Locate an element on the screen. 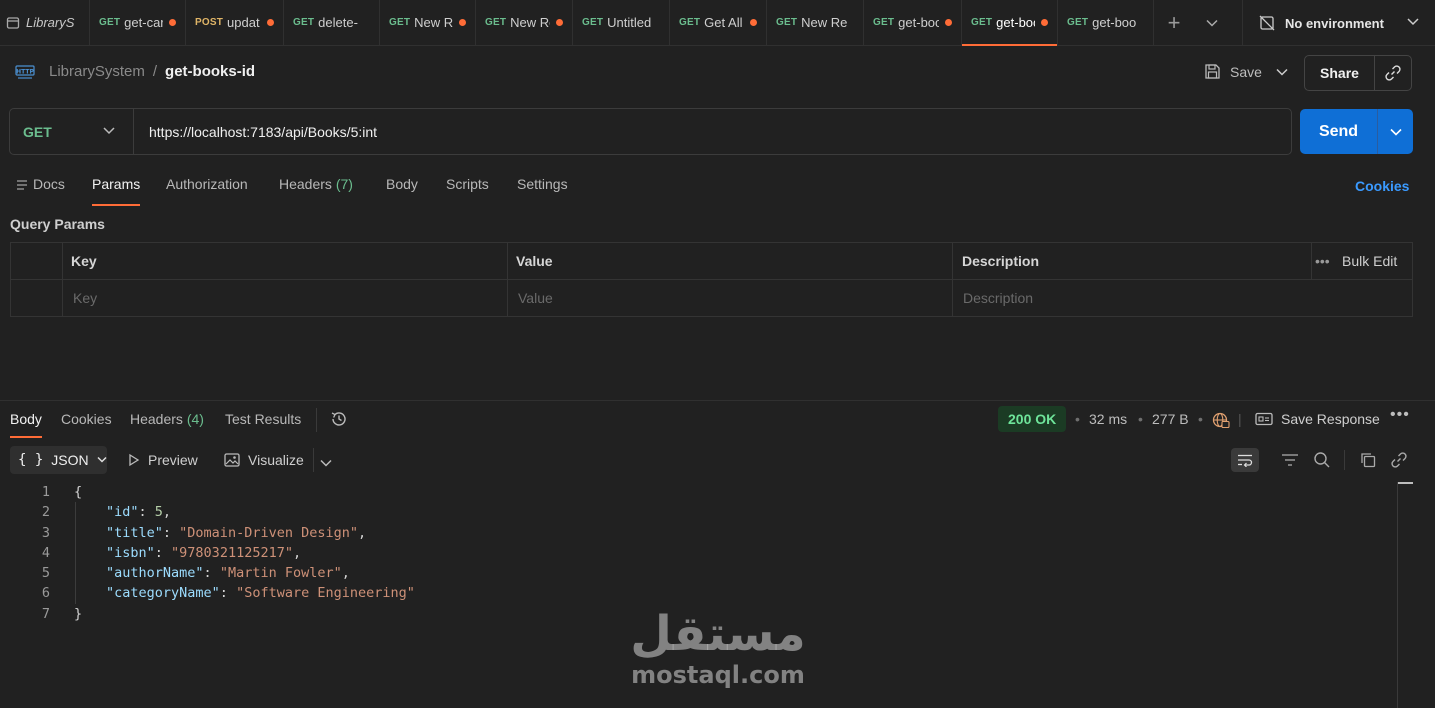  breadcrumb-collection: LibrarySystem is located at coordinates (97, 71).